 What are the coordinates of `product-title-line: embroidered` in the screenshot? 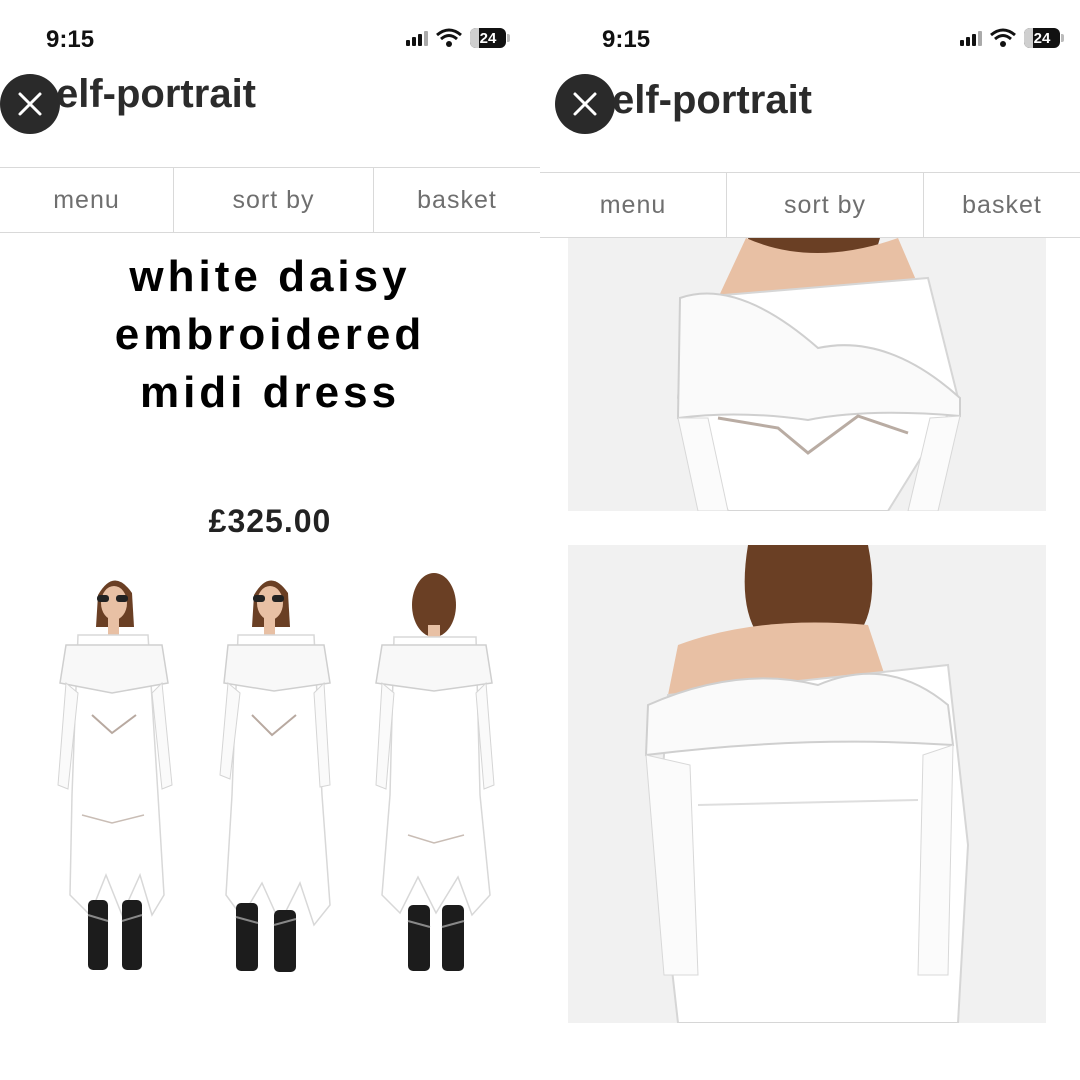 It's located at (270, 334).